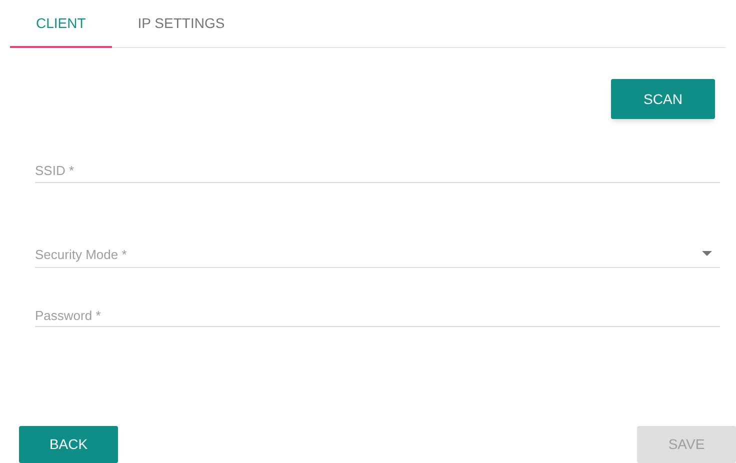 This screenshot has height=463, width=736. Describe the element at coordinates (68, 444) in the screenshot. I see `back-button: BACK` at that location.